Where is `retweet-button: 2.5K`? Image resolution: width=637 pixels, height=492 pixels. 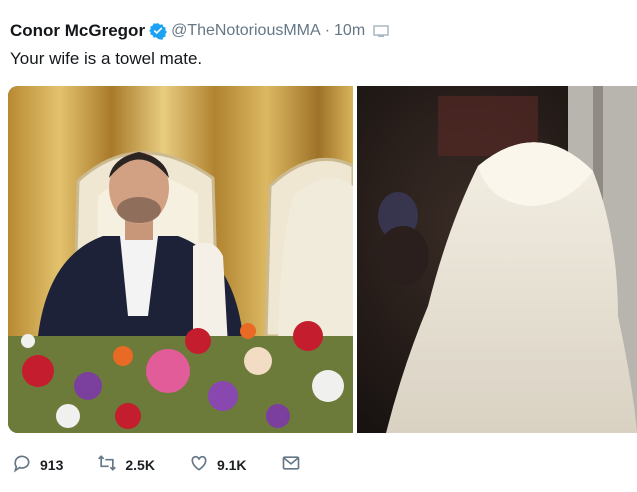 retweet-button: 2.5K is located at coordinates (126, 465).